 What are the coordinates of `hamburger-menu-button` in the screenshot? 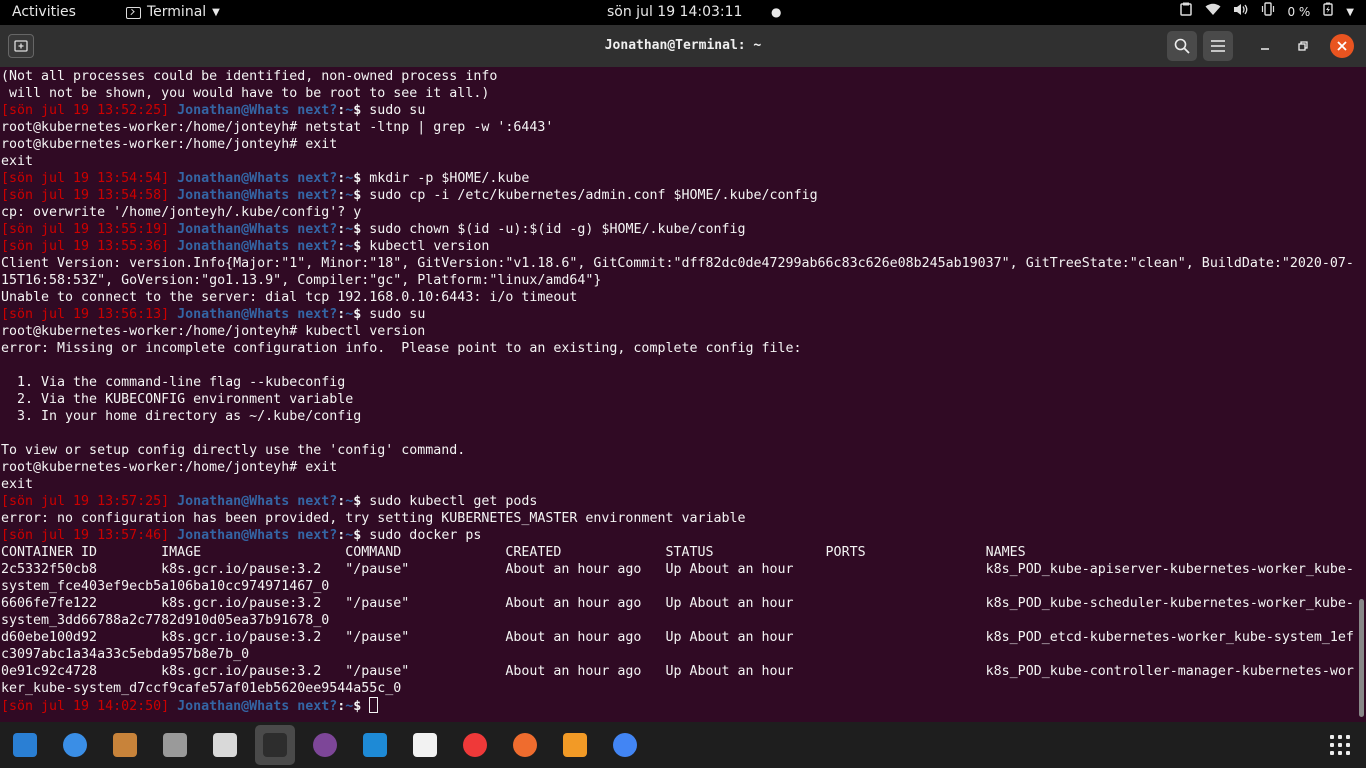 It's located at (1218, 46).